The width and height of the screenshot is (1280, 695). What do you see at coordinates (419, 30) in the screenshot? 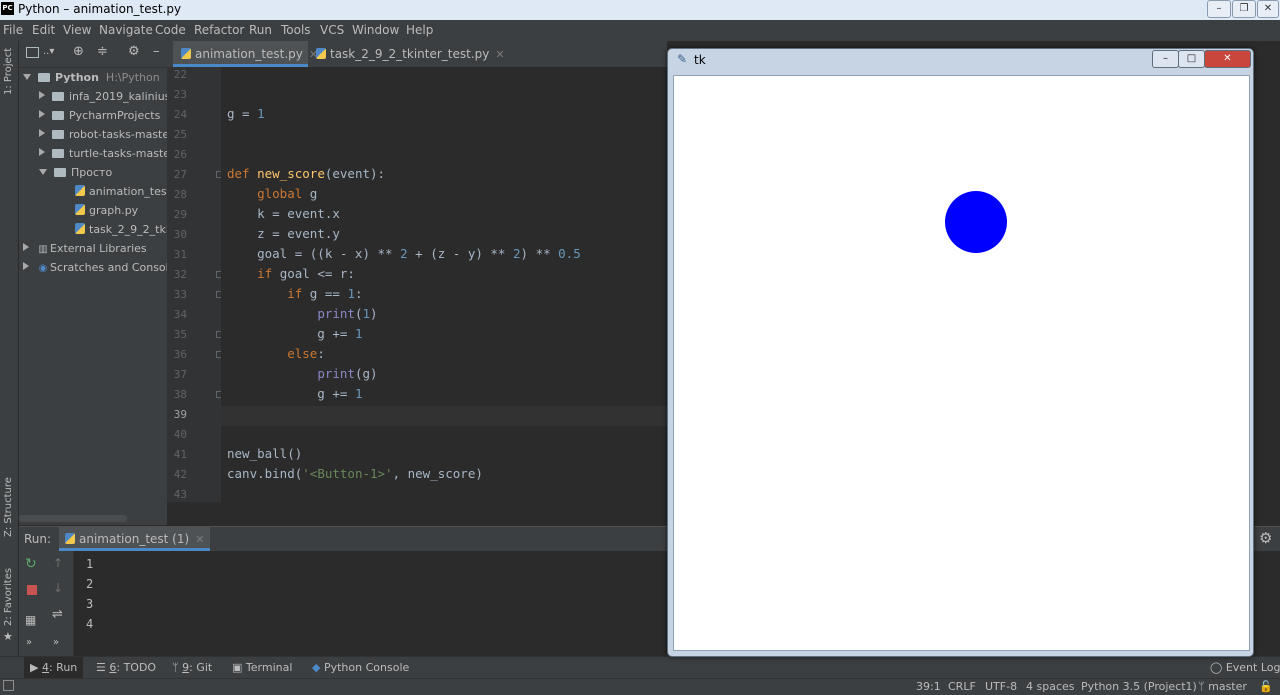
I see `menu-help: Help` at bounding box center [419, 30].